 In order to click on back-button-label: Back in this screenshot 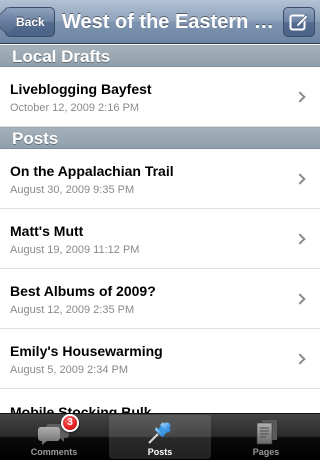, I will do `click(30, 22)`.